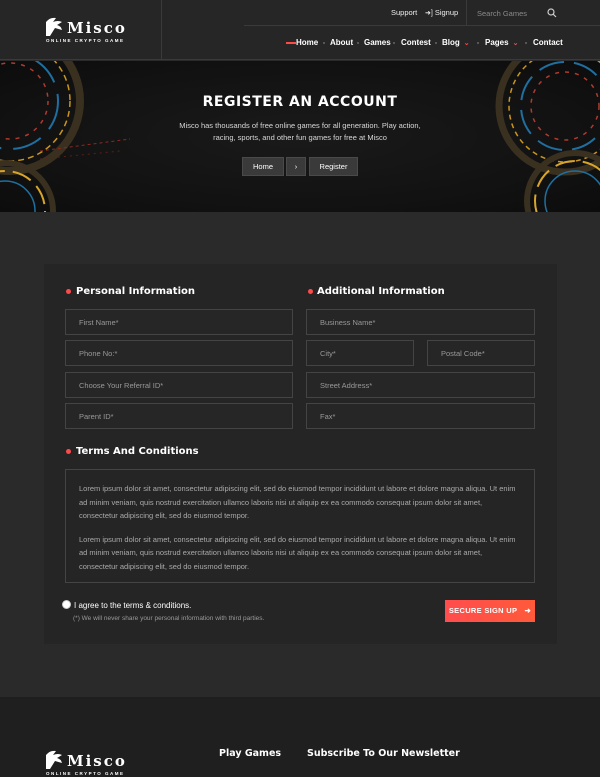 The image size is (600, 777). What do you see at coordinates (333, 166) in the screenshot?
I see `breadcrumb-current: Register` at bounding box center [333, 166].